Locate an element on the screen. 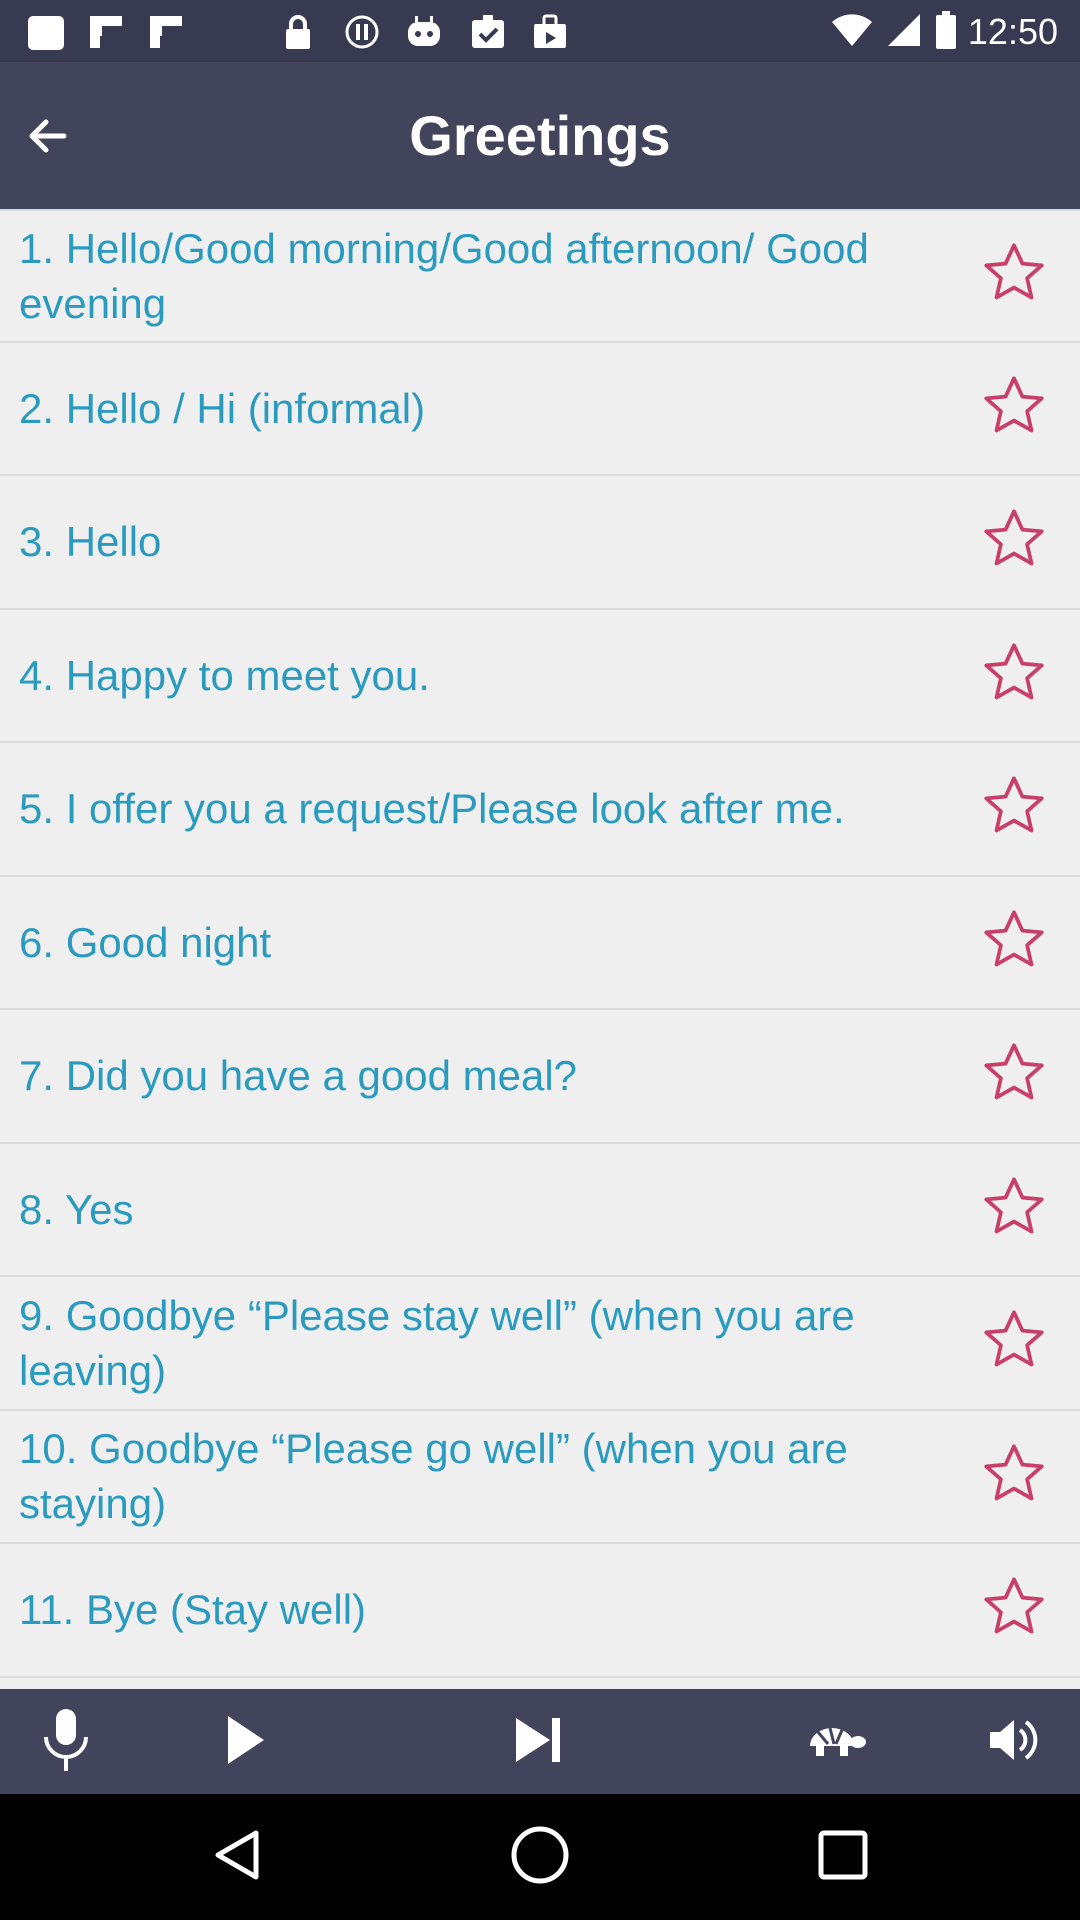 The height and width of the screenshot is (1920, 1080). nav-recents-button is located at coordinates (843, 1857).